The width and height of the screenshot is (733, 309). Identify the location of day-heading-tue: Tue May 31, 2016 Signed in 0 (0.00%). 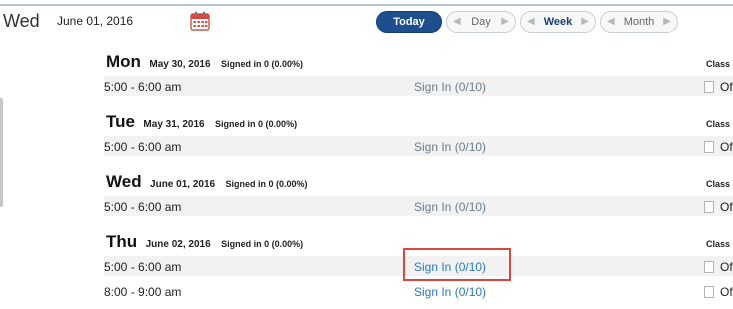
(201, 122).